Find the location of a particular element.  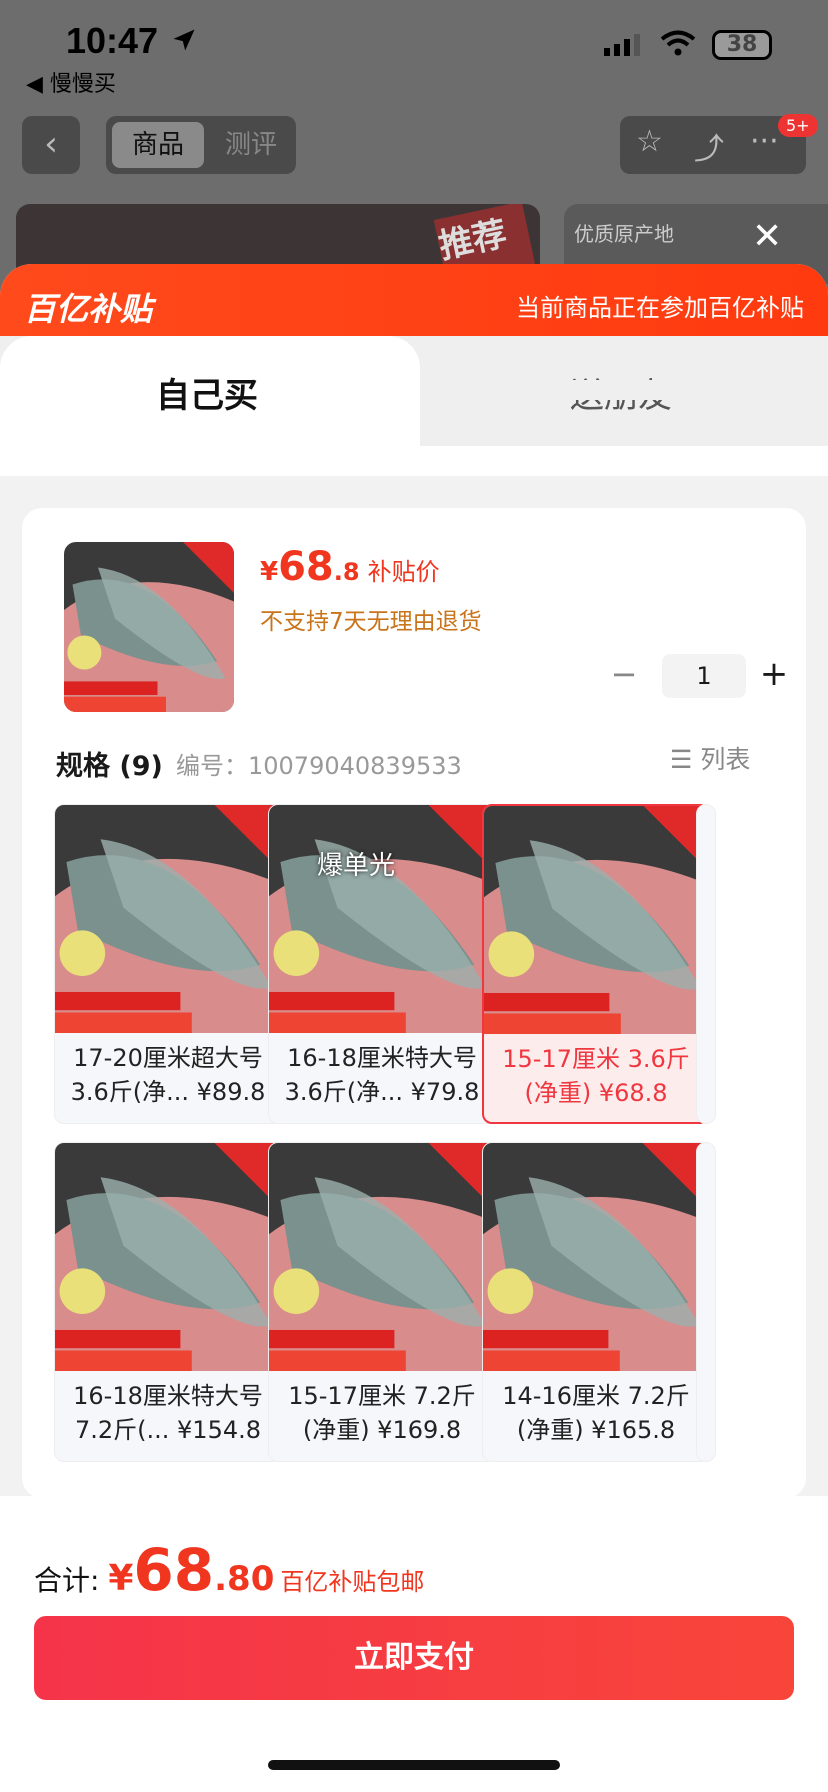

spec-option: 爆单光 16-18厘米特大号 3.6斤(净... ¥79.8 is located at coordinates (382, 964).